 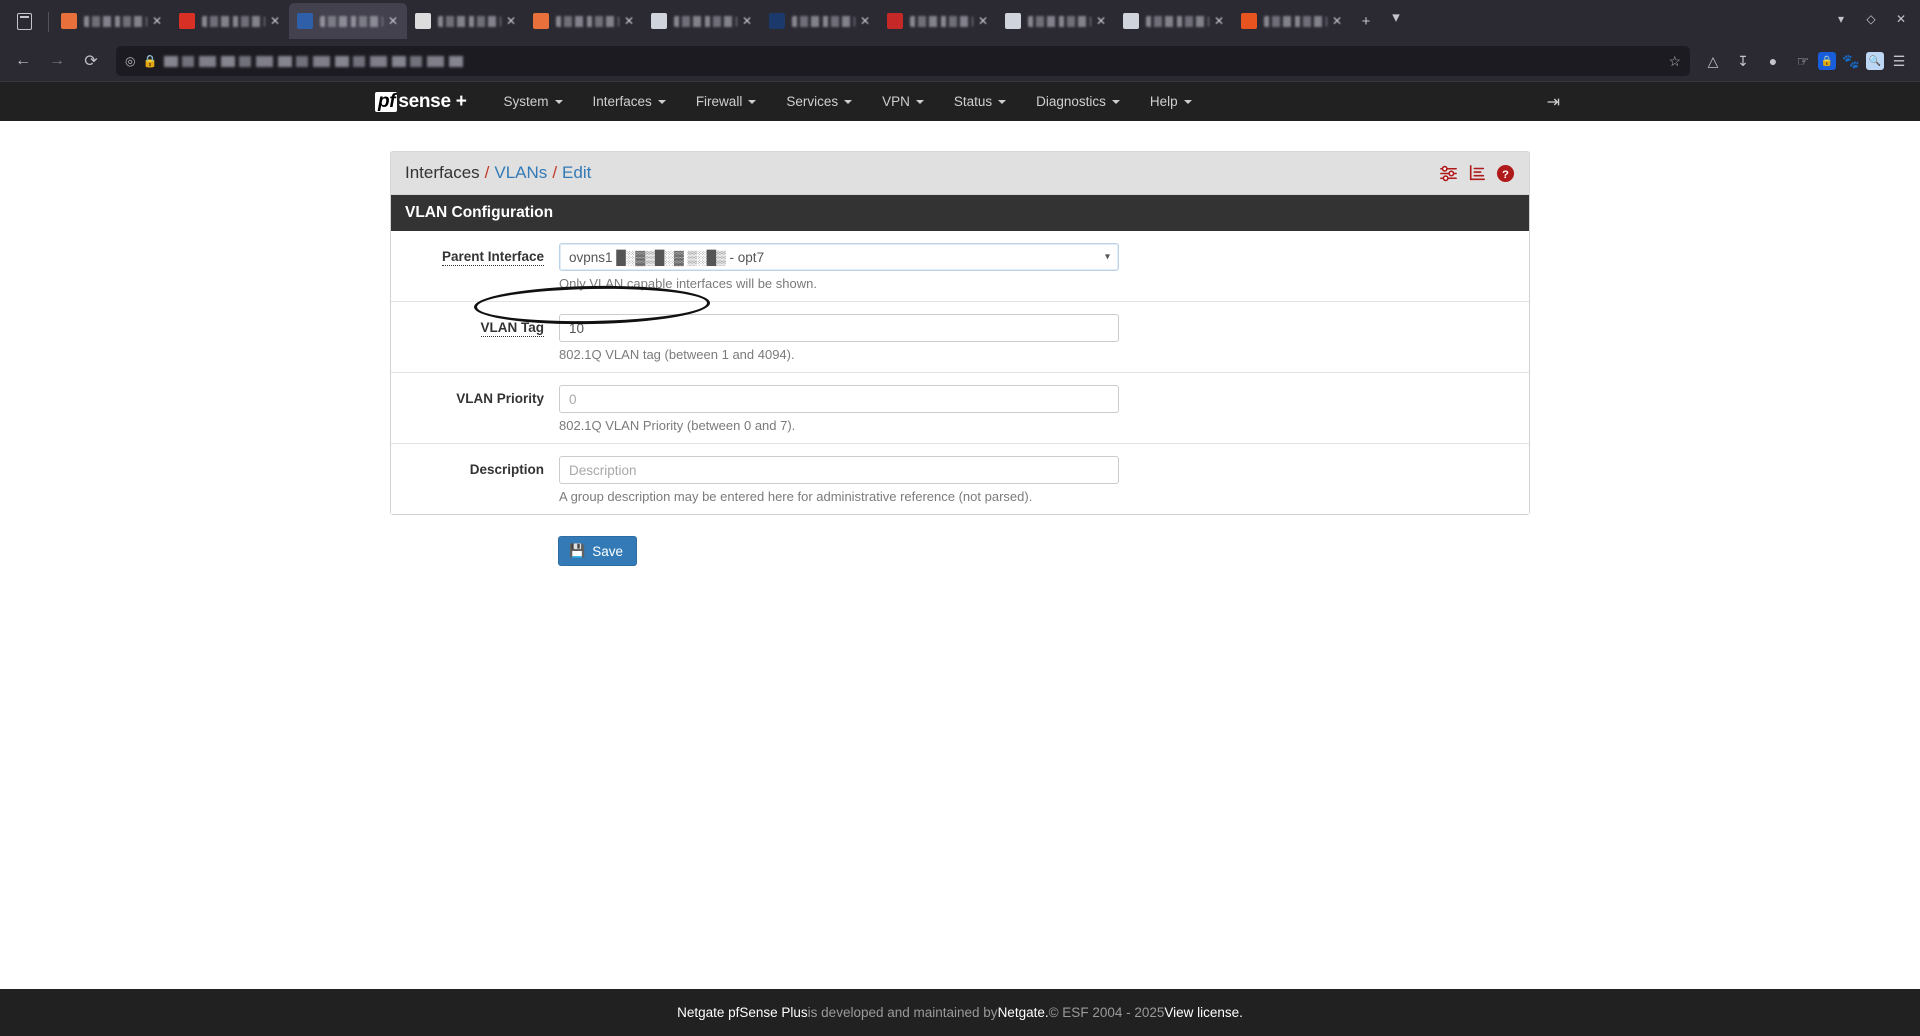 I want to click on logout-icon: ⇥, so click(x=1553, y=102).